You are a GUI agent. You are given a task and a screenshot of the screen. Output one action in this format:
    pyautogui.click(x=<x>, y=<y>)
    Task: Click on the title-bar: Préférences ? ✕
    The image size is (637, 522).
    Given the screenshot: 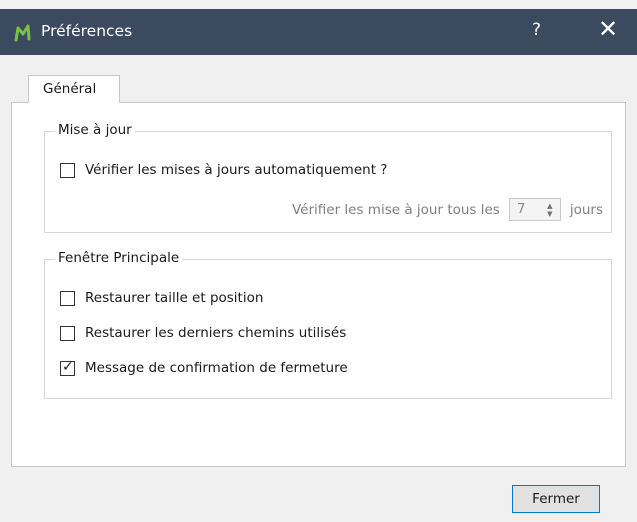 What is the action you would take?
    pyautogui.click(x=318, y=32)
    